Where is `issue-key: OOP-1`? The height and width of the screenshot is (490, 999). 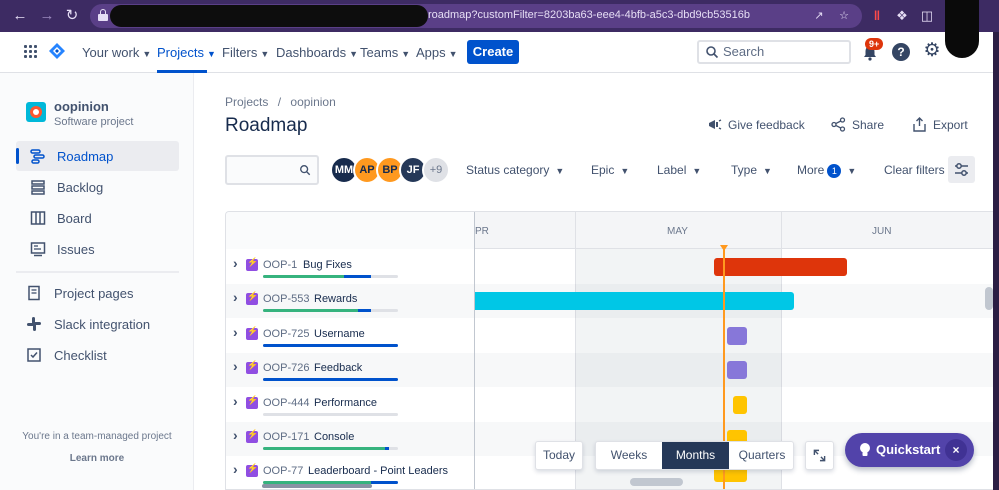
issue-key: OOP-1 is located at coordinates (280, 265).